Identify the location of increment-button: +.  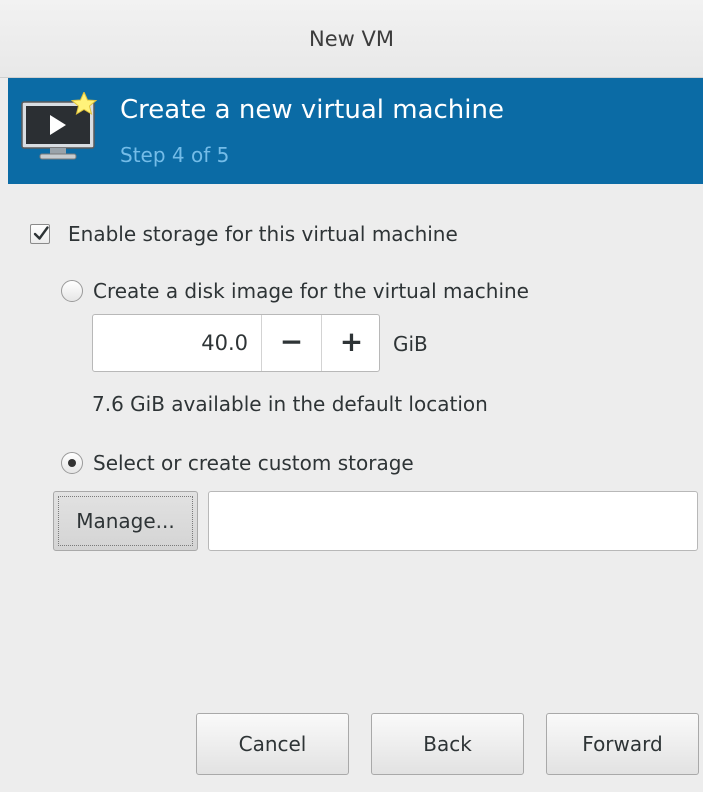
(351, 343).